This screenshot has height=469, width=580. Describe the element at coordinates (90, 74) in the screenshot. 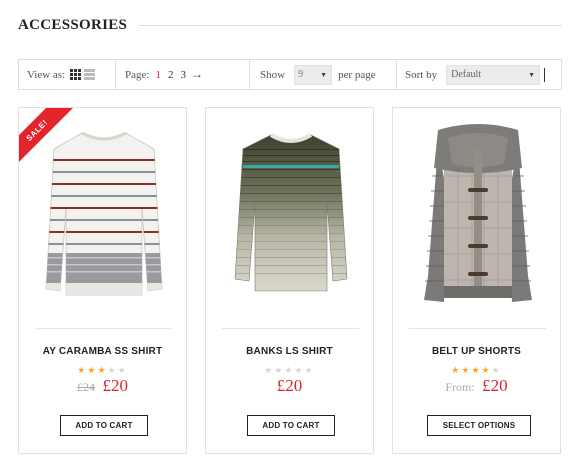

I see `list-view-icon` at that location.